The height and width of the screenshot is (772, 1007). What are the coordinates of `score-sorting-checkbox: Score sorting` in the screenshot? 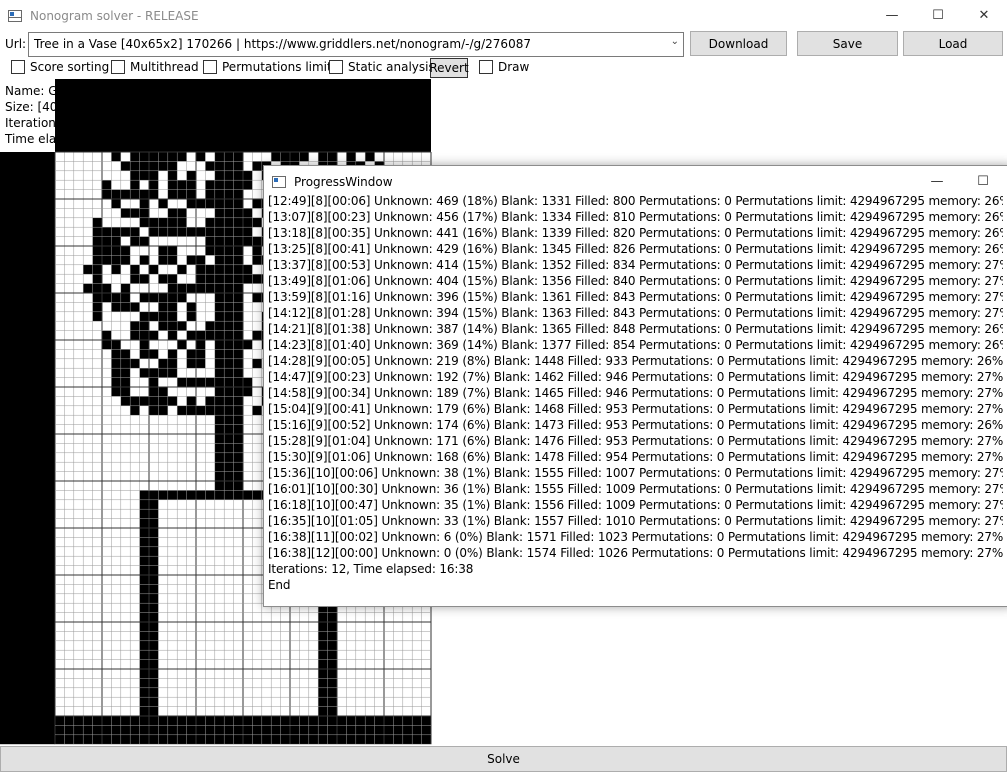 It's located at (60, 67).